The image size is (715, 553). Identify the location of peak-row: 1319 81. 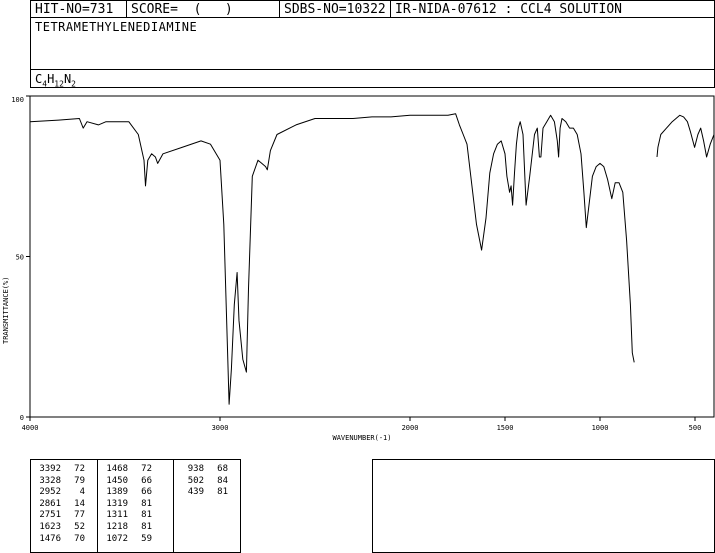
(137, 505).